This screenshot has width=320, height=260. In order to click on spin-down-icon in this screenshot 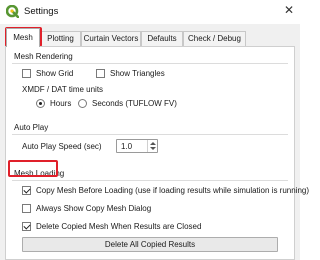, I will do `click(153, 148)`.